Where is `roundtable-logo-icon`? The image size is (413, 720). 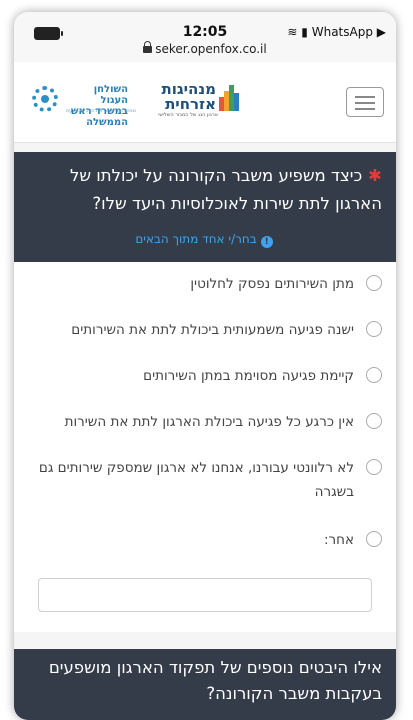
roundtable-logo-icon is located at coordinates (45, 99).